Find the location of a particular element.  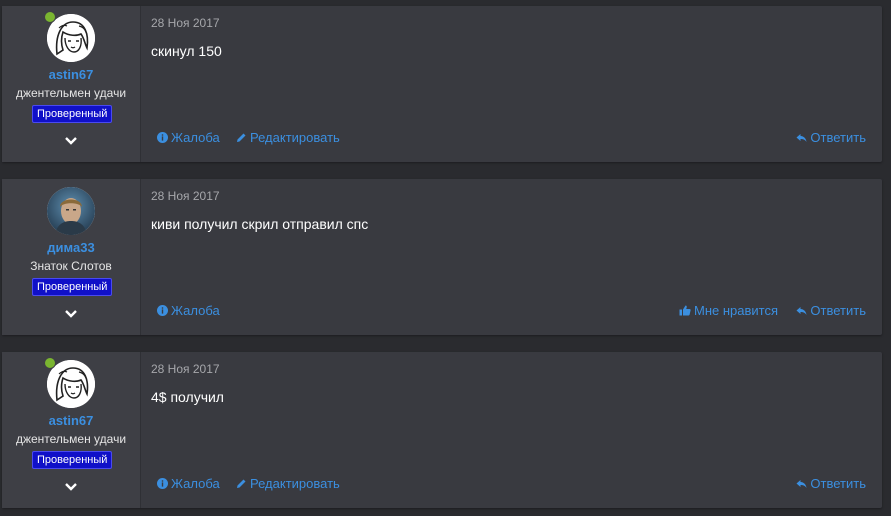

avatar is located at coordinates (71, 211).